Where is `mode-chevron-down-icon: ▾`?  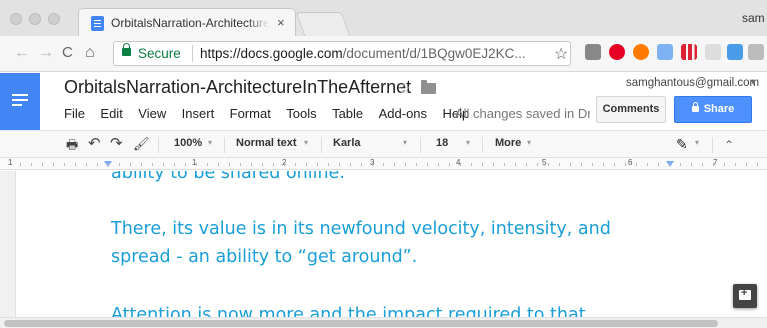 mode-chevron-down-icon: ▾ is located at coordinates (697, 142).